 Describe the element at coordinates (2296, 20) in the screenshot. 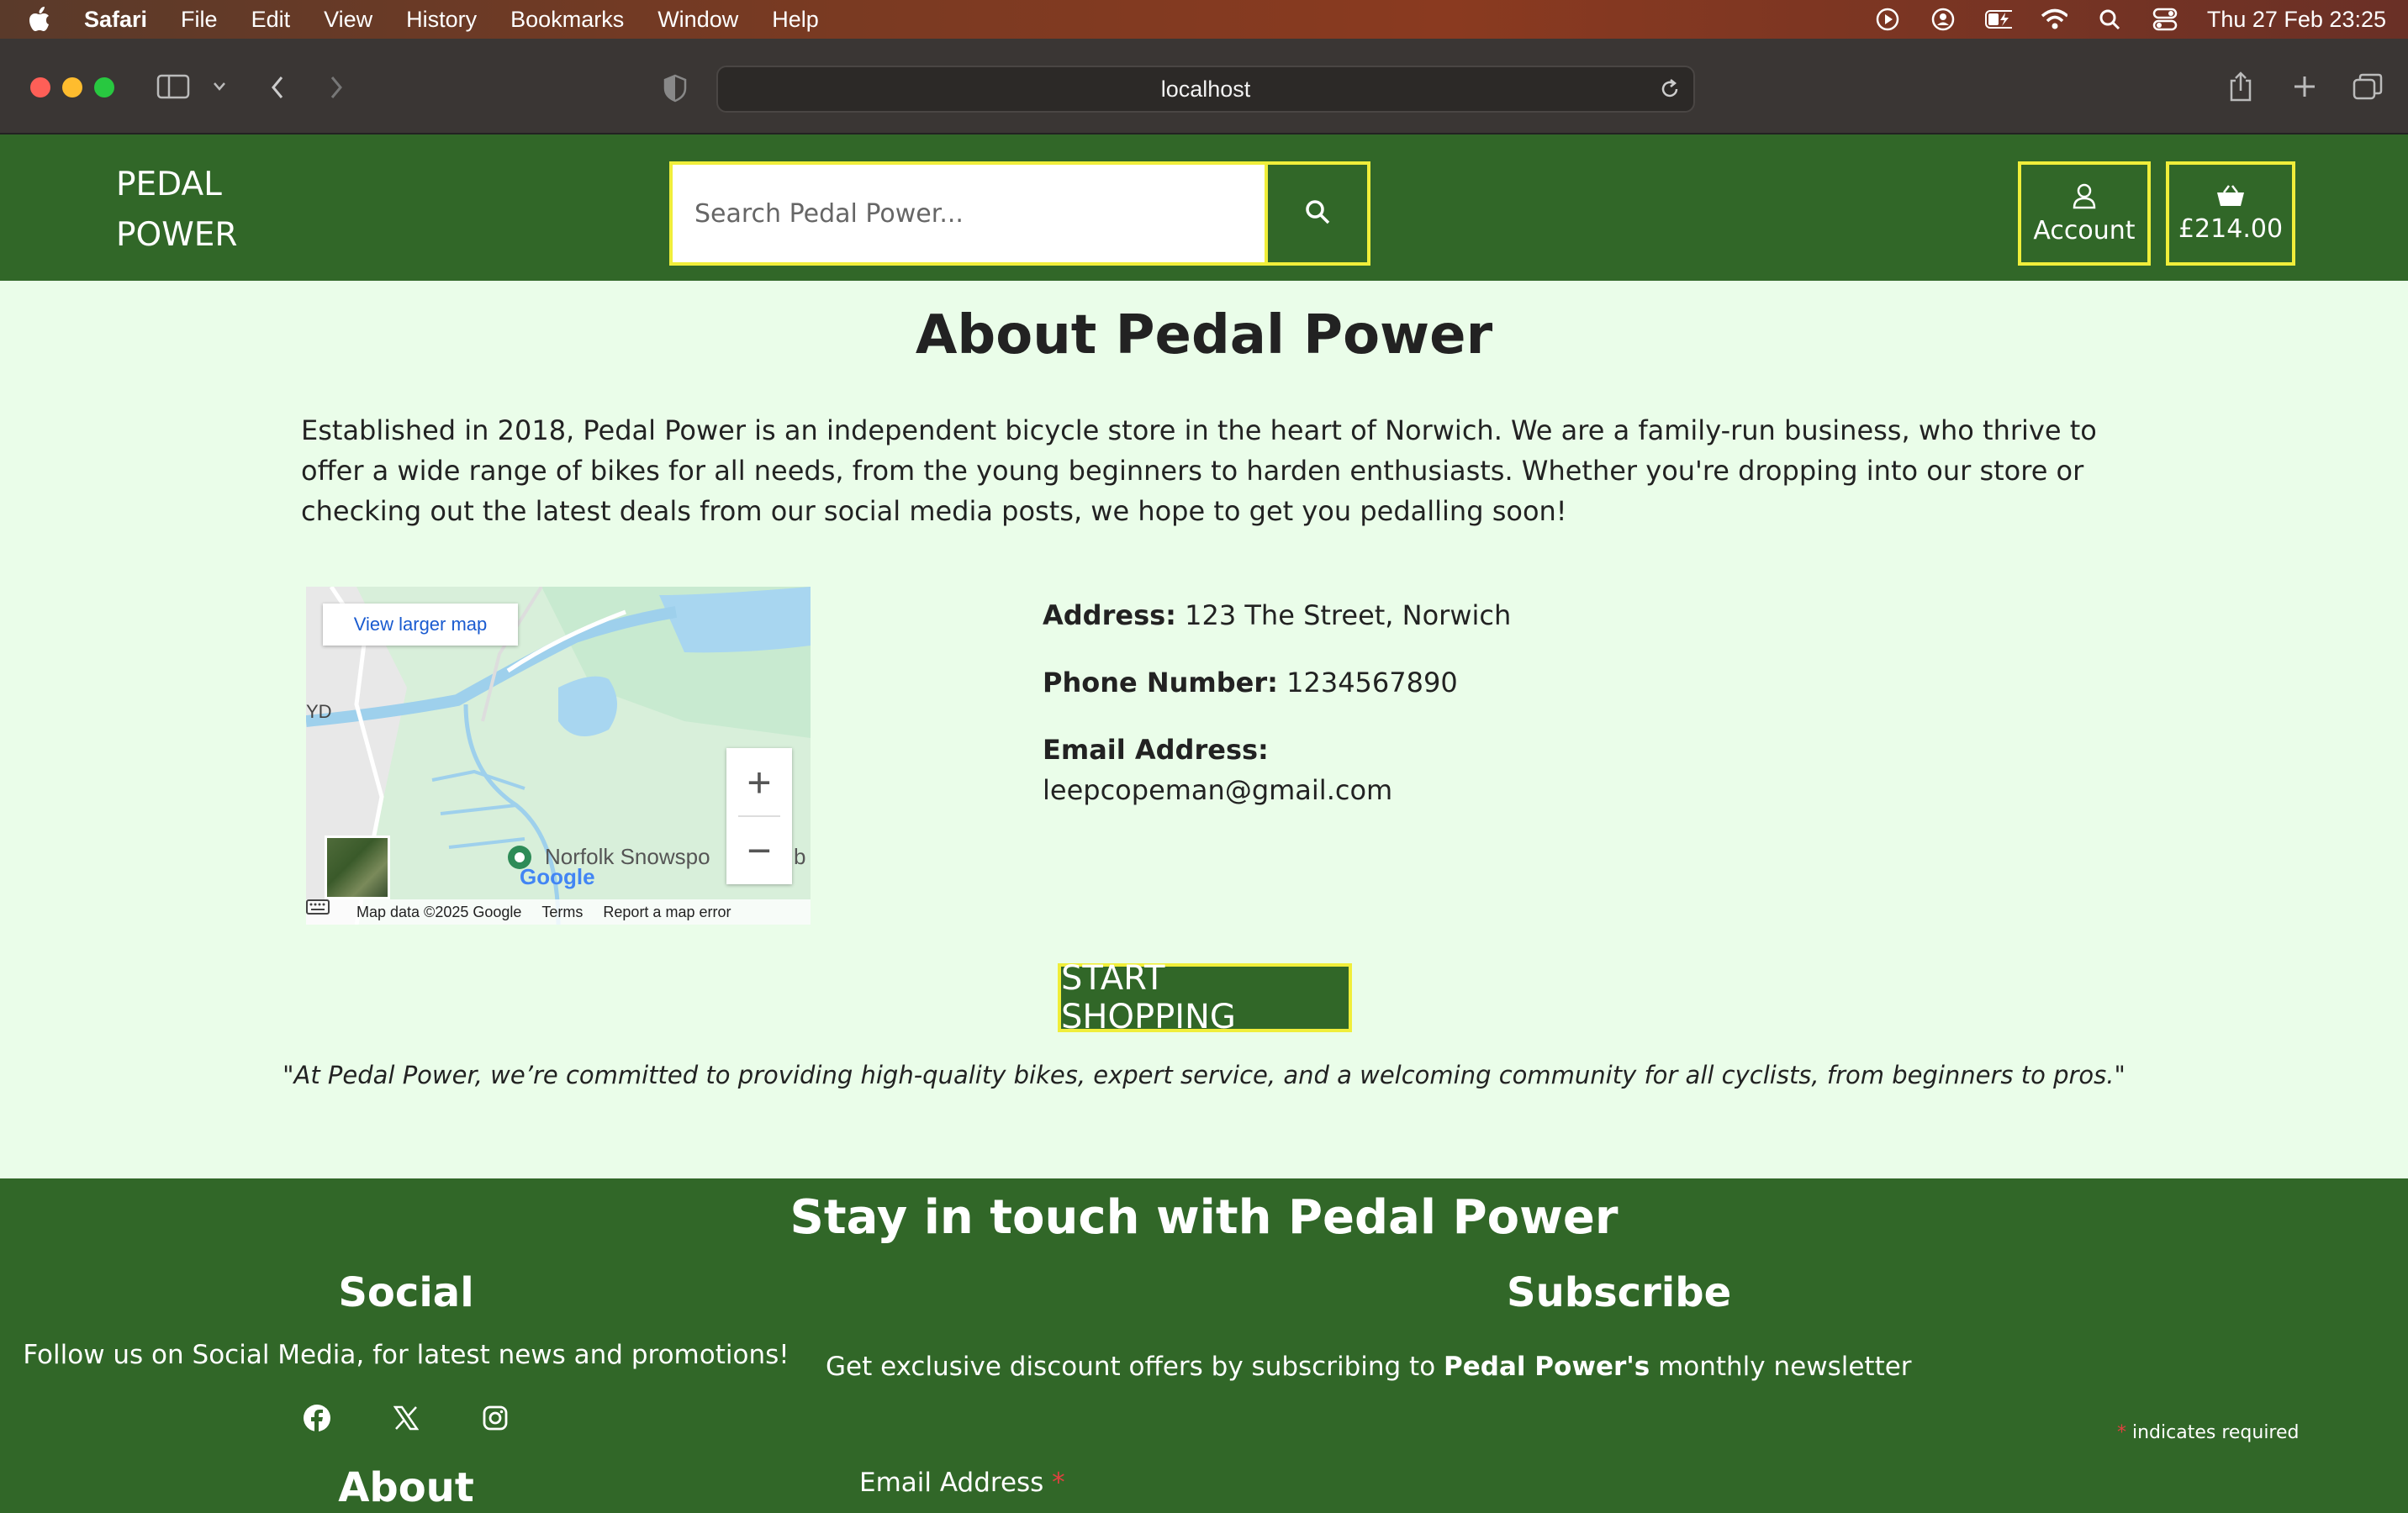

I see `menu-bar-clock: Thu 27 Feb 23:25` at that location.